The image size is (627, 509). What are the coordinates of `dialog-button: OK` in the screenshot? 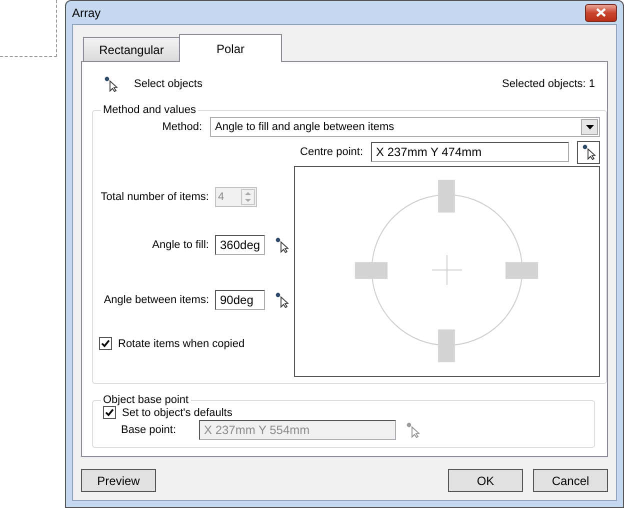 It's located at (485, 480).